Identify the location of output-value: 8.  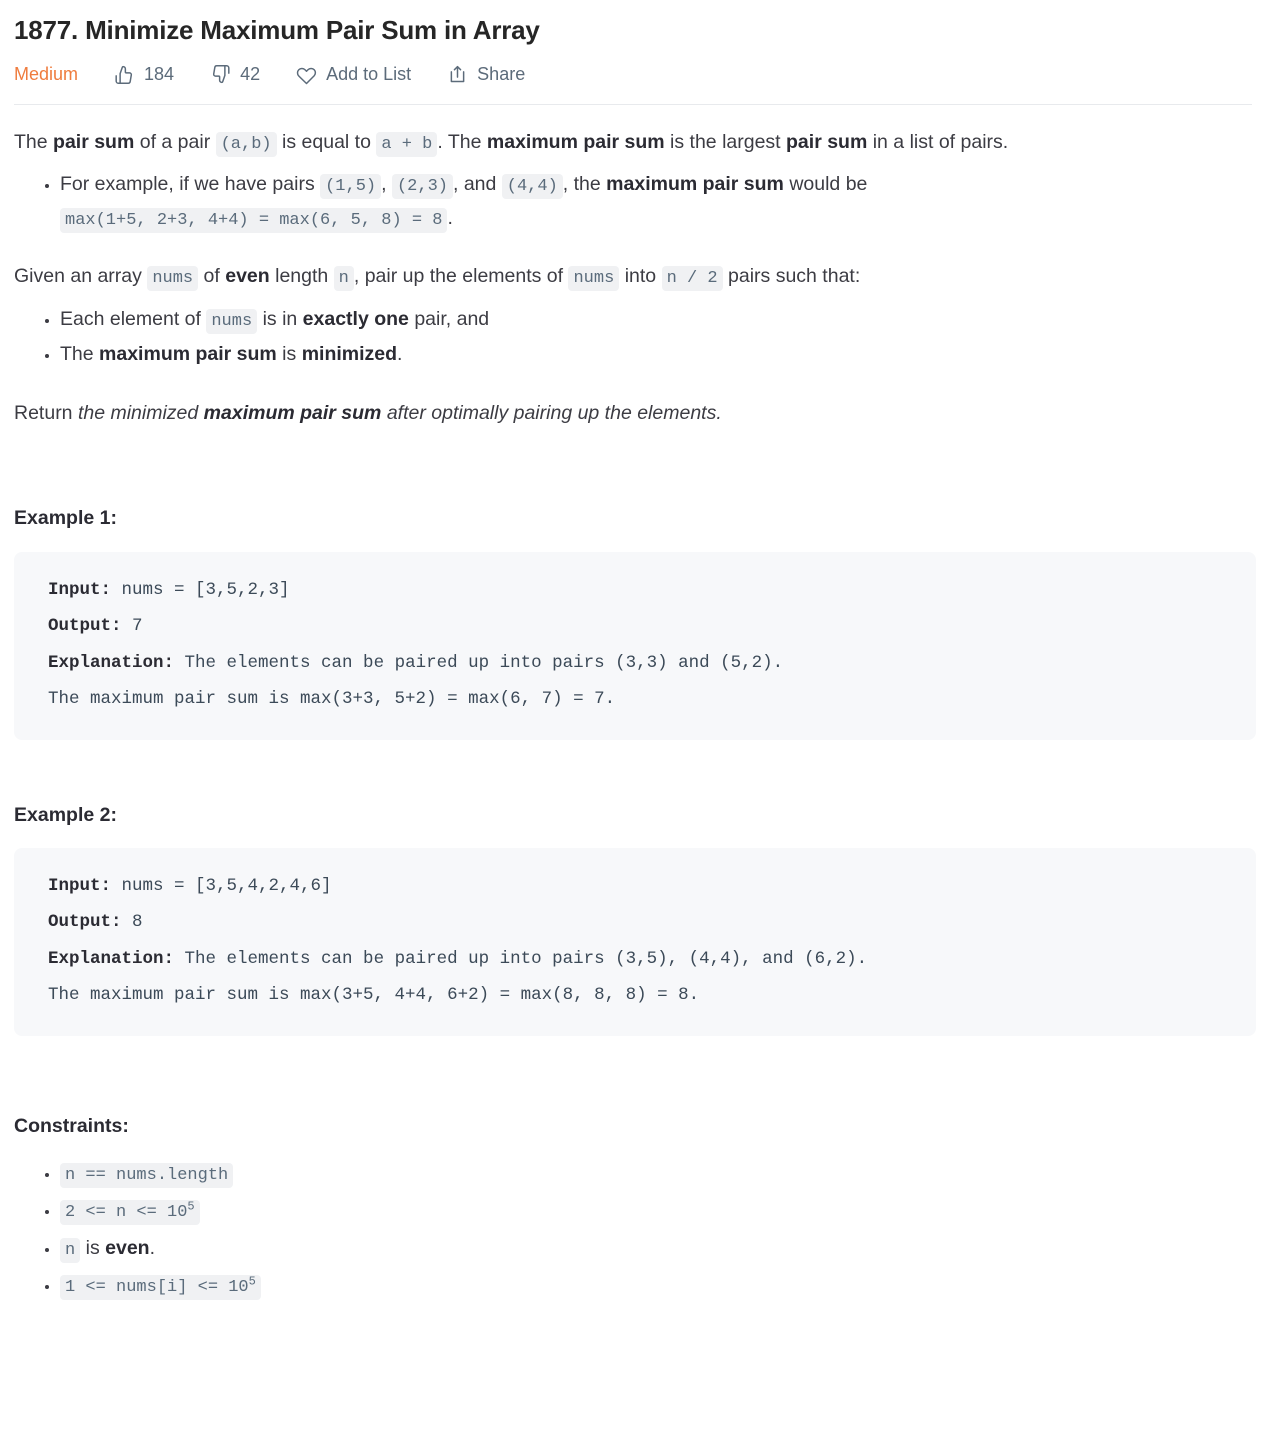
(132, 922).